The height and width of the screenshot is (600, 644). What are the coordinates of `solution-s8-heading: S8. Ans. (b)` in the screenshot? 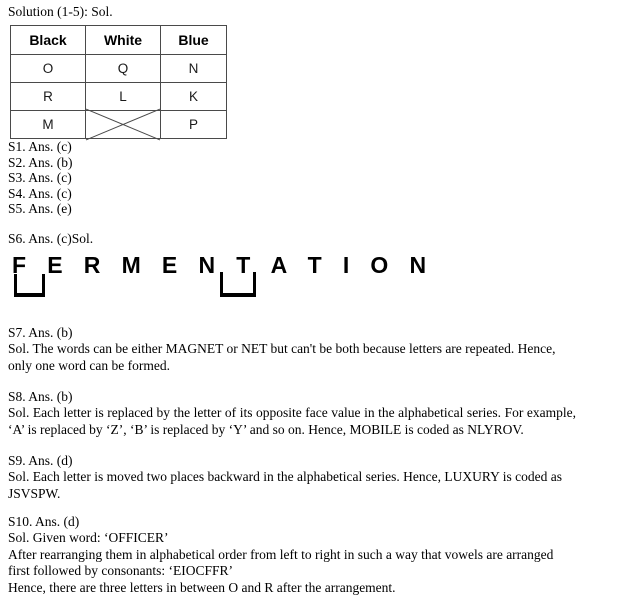 It's located at (40, 396).